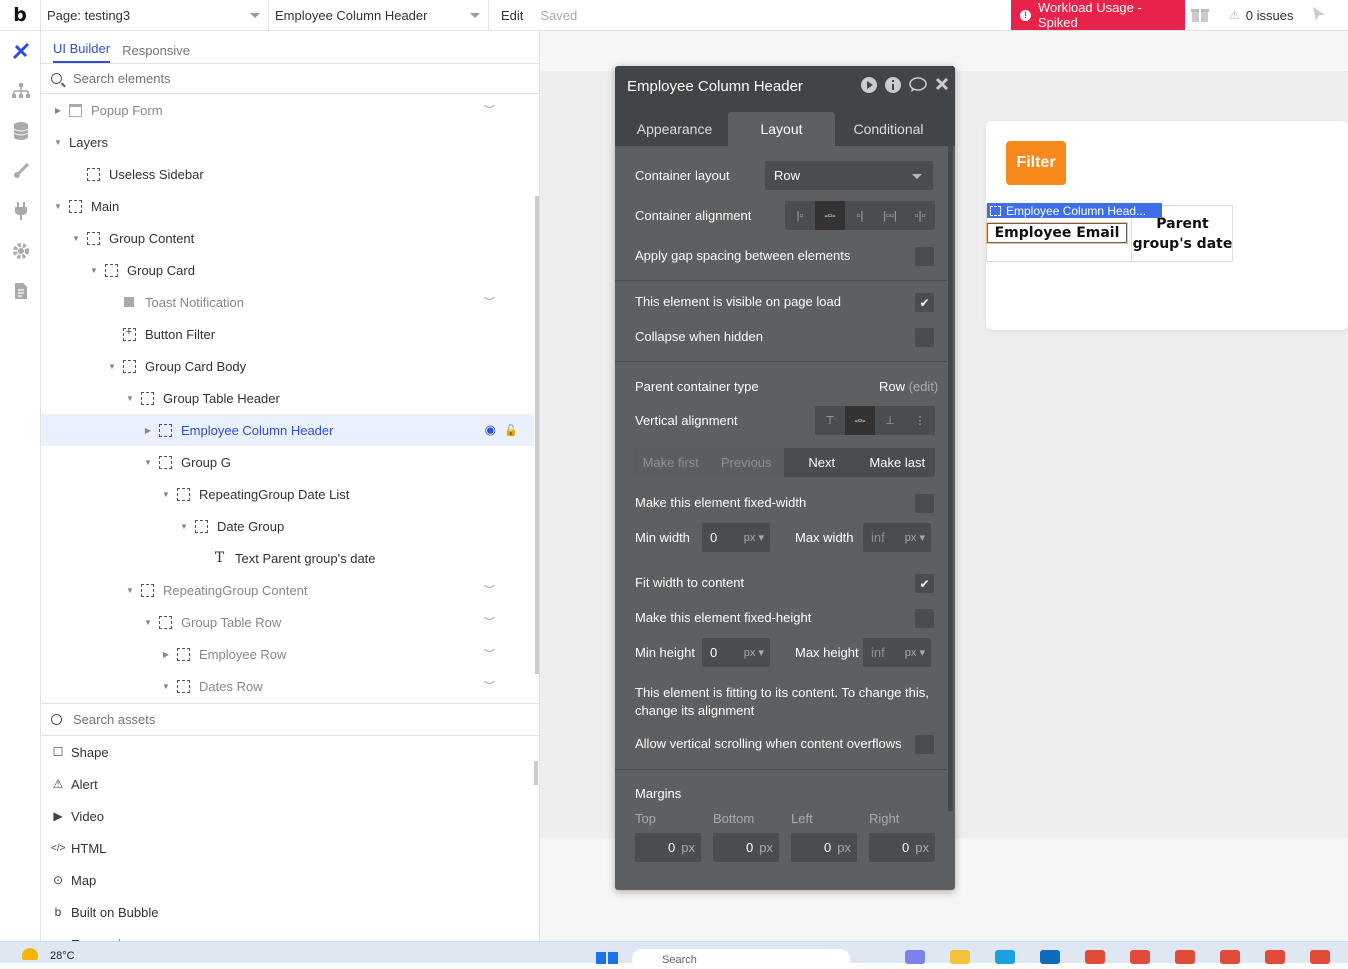 Image resolution: width=1348 pixels, height=969 pixels. I want to click on valign-top-icon: ⊤, so click(830, 420).